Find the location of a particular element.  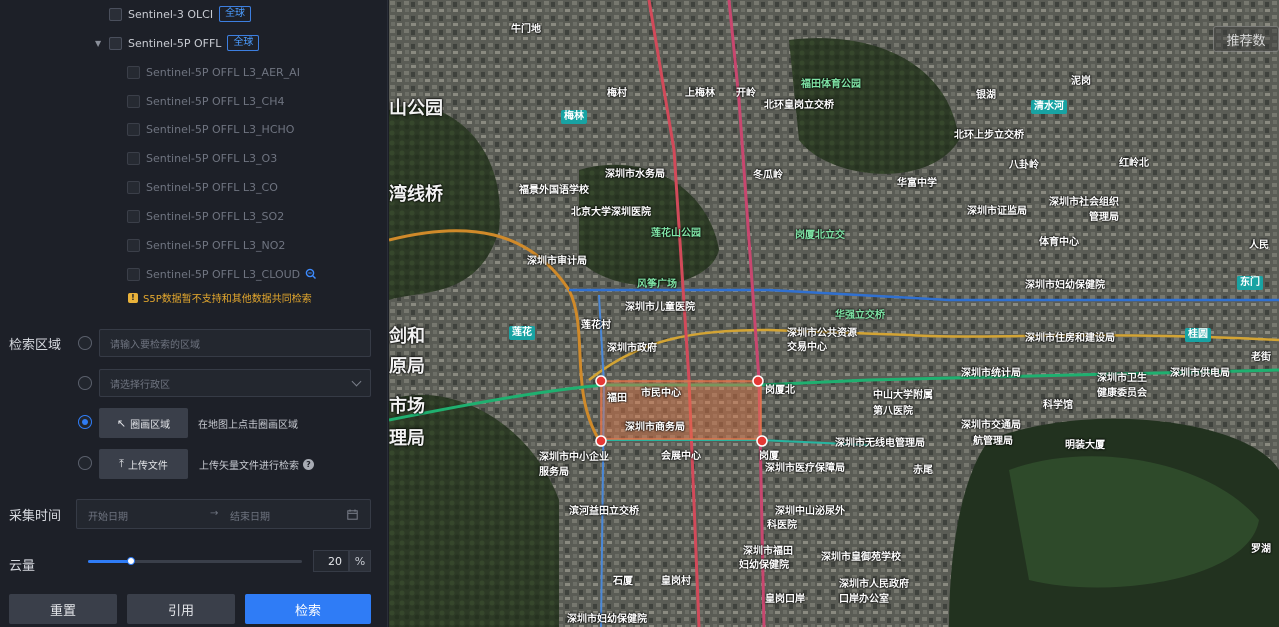

tree-item-label: Sentinel-5P OFFL L3_SO2 is located at coordinates (215, 216).